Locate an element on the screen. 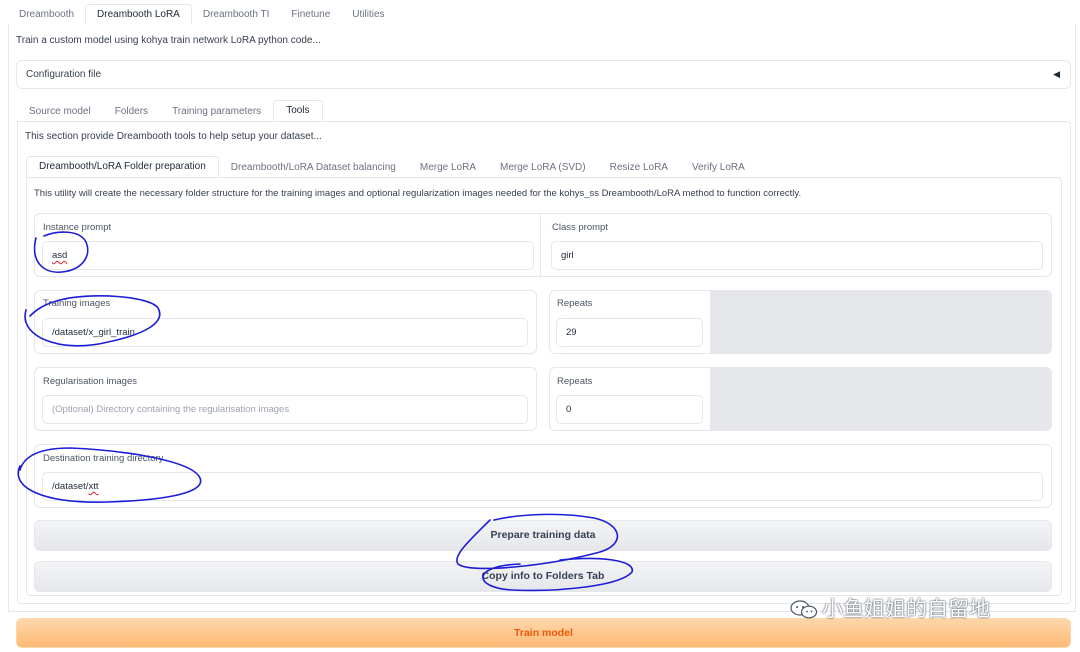 This screenshot has height=652, width=1080. watermark-text: 小鱼姐姐的自留地 is located at coordinates (906, 609).